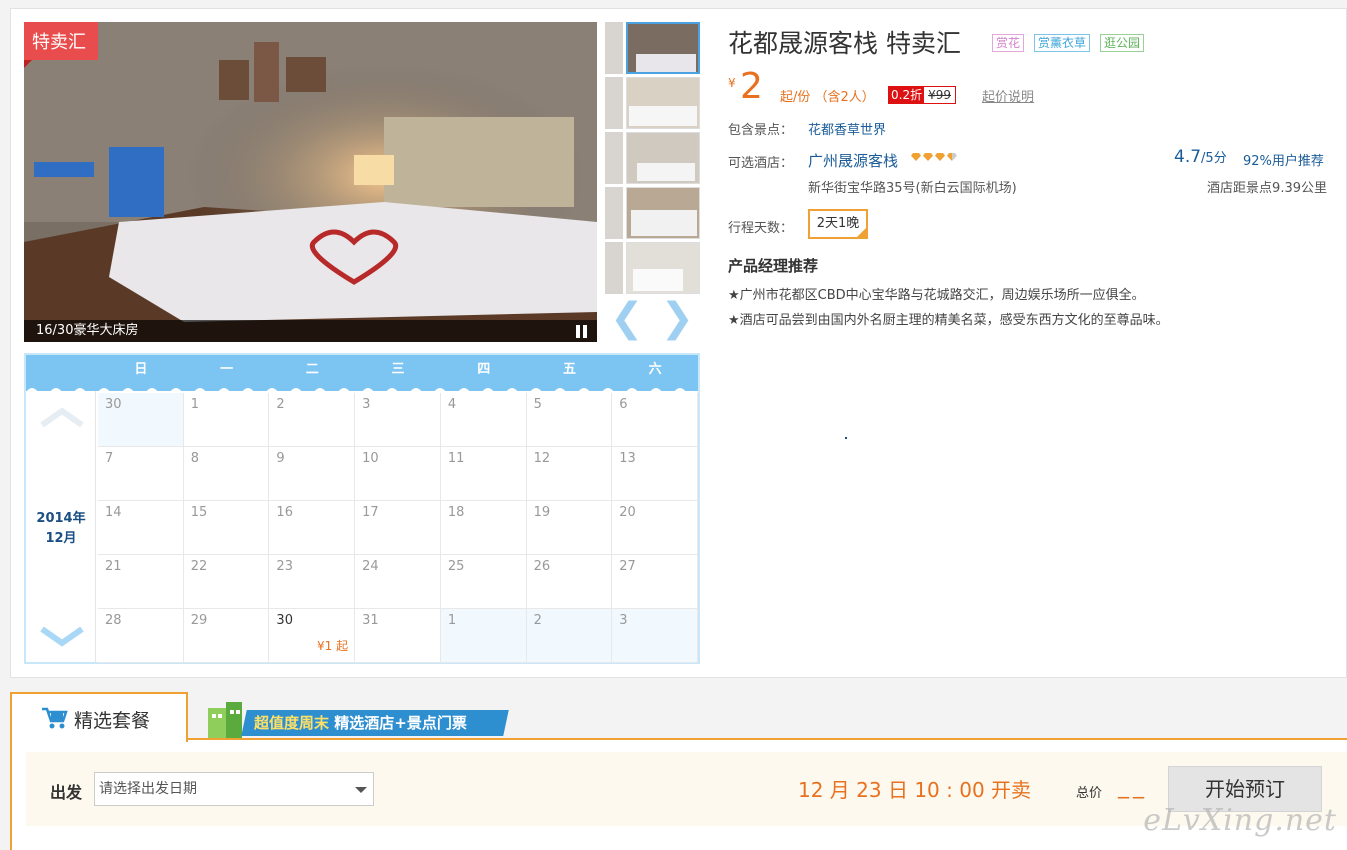  I want to click on day-number: 2, so click(537, 620).